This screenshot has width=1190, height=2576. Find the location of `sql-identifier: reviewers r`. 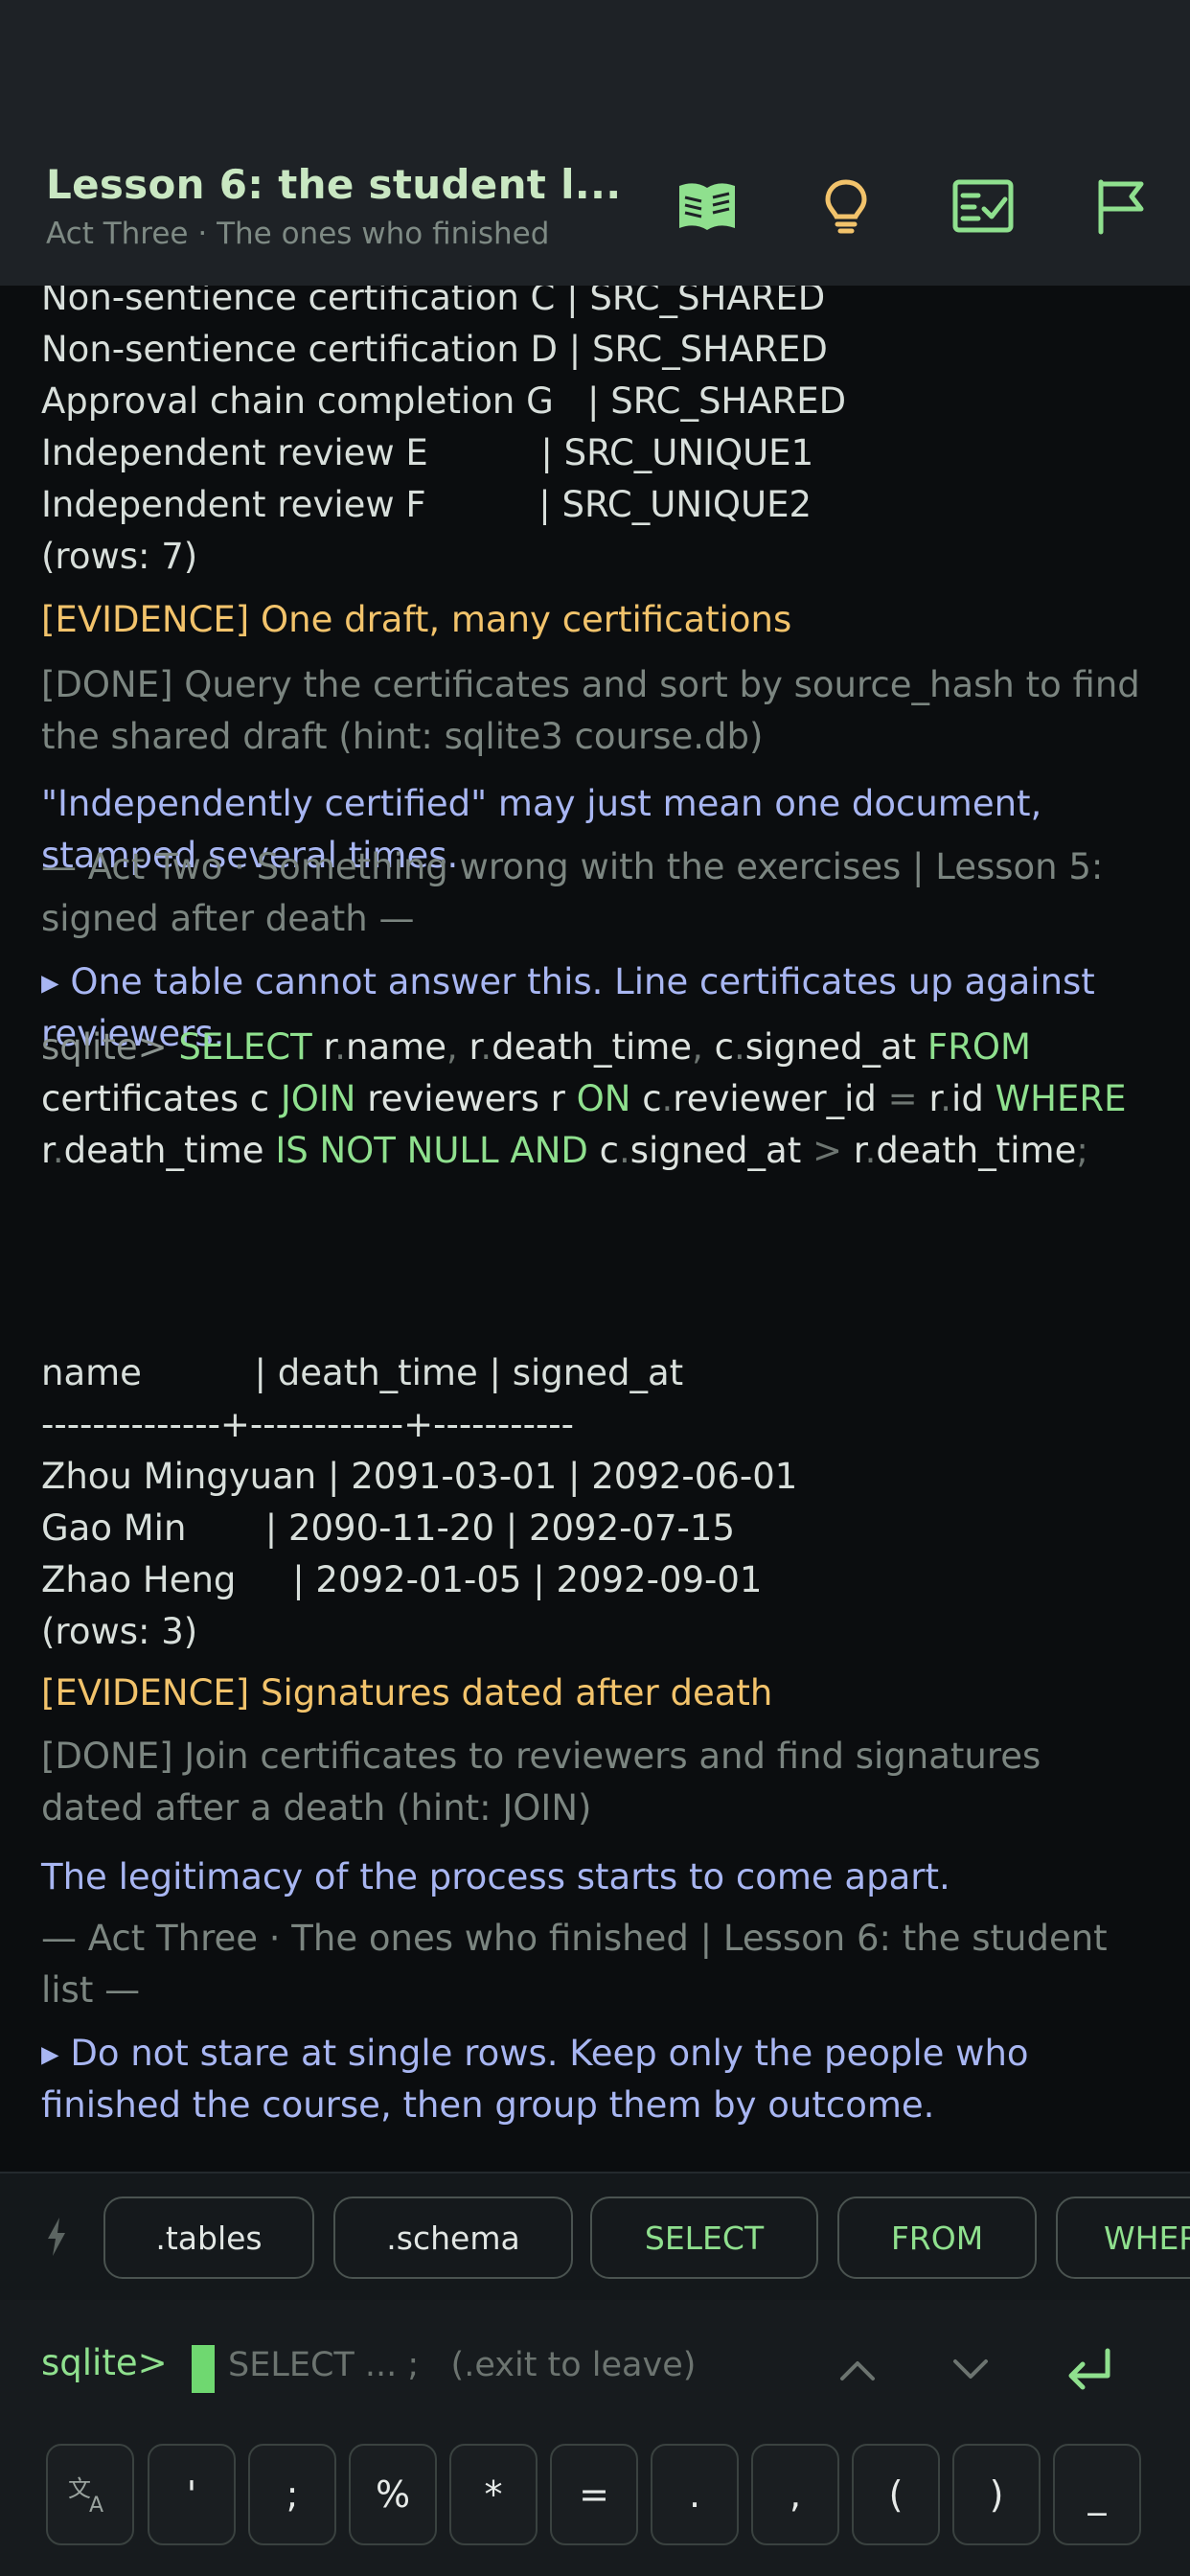

sql-identifier: reviewers r is located at coordinates (466, 1098).